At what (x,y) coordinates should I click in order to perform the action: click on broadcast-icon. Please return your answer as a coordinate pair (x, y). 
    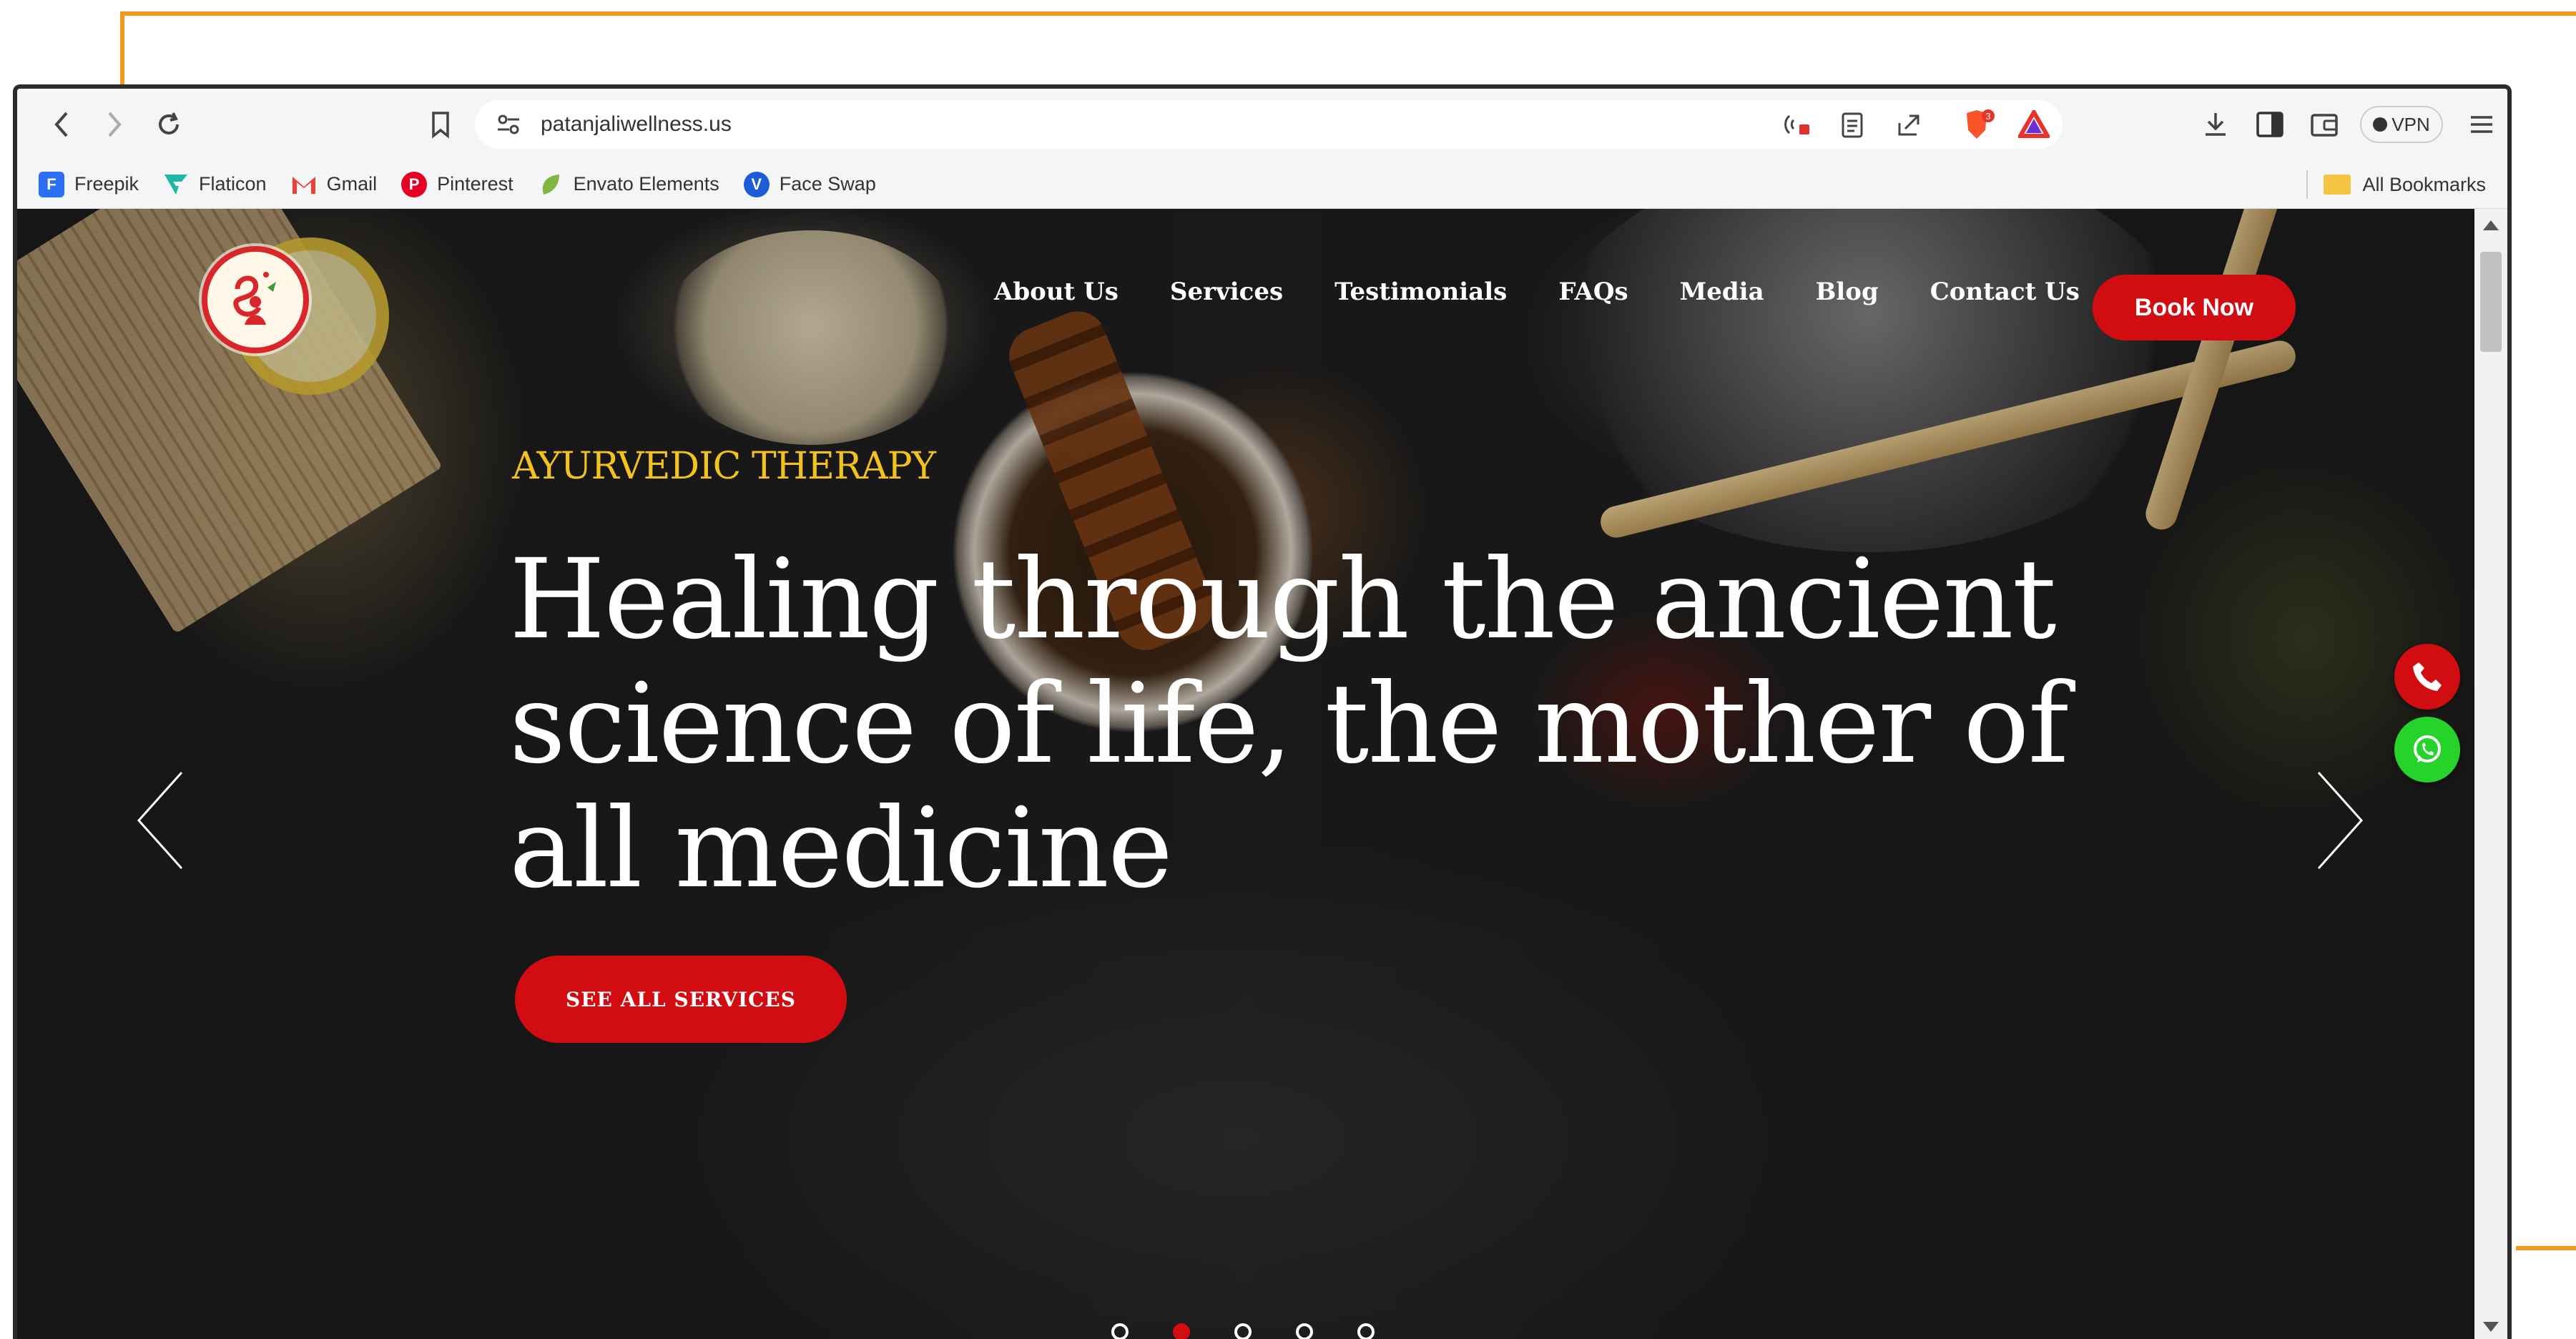
    Looking at the image, I should click on (1798, 127).